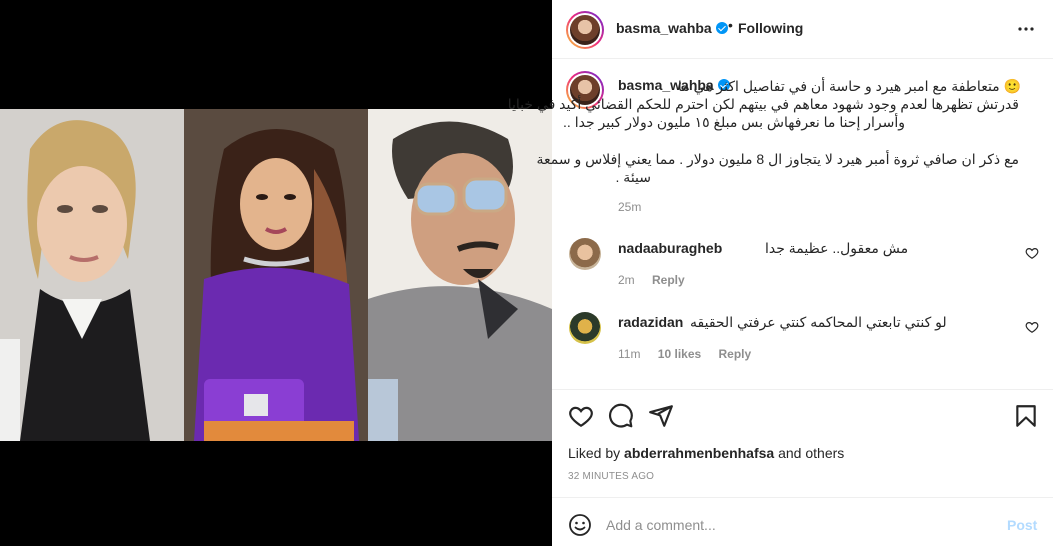  Describe the element at coordinates (629, 354) in the screenshot. I see `comment-timestamp: 11m` at that location.